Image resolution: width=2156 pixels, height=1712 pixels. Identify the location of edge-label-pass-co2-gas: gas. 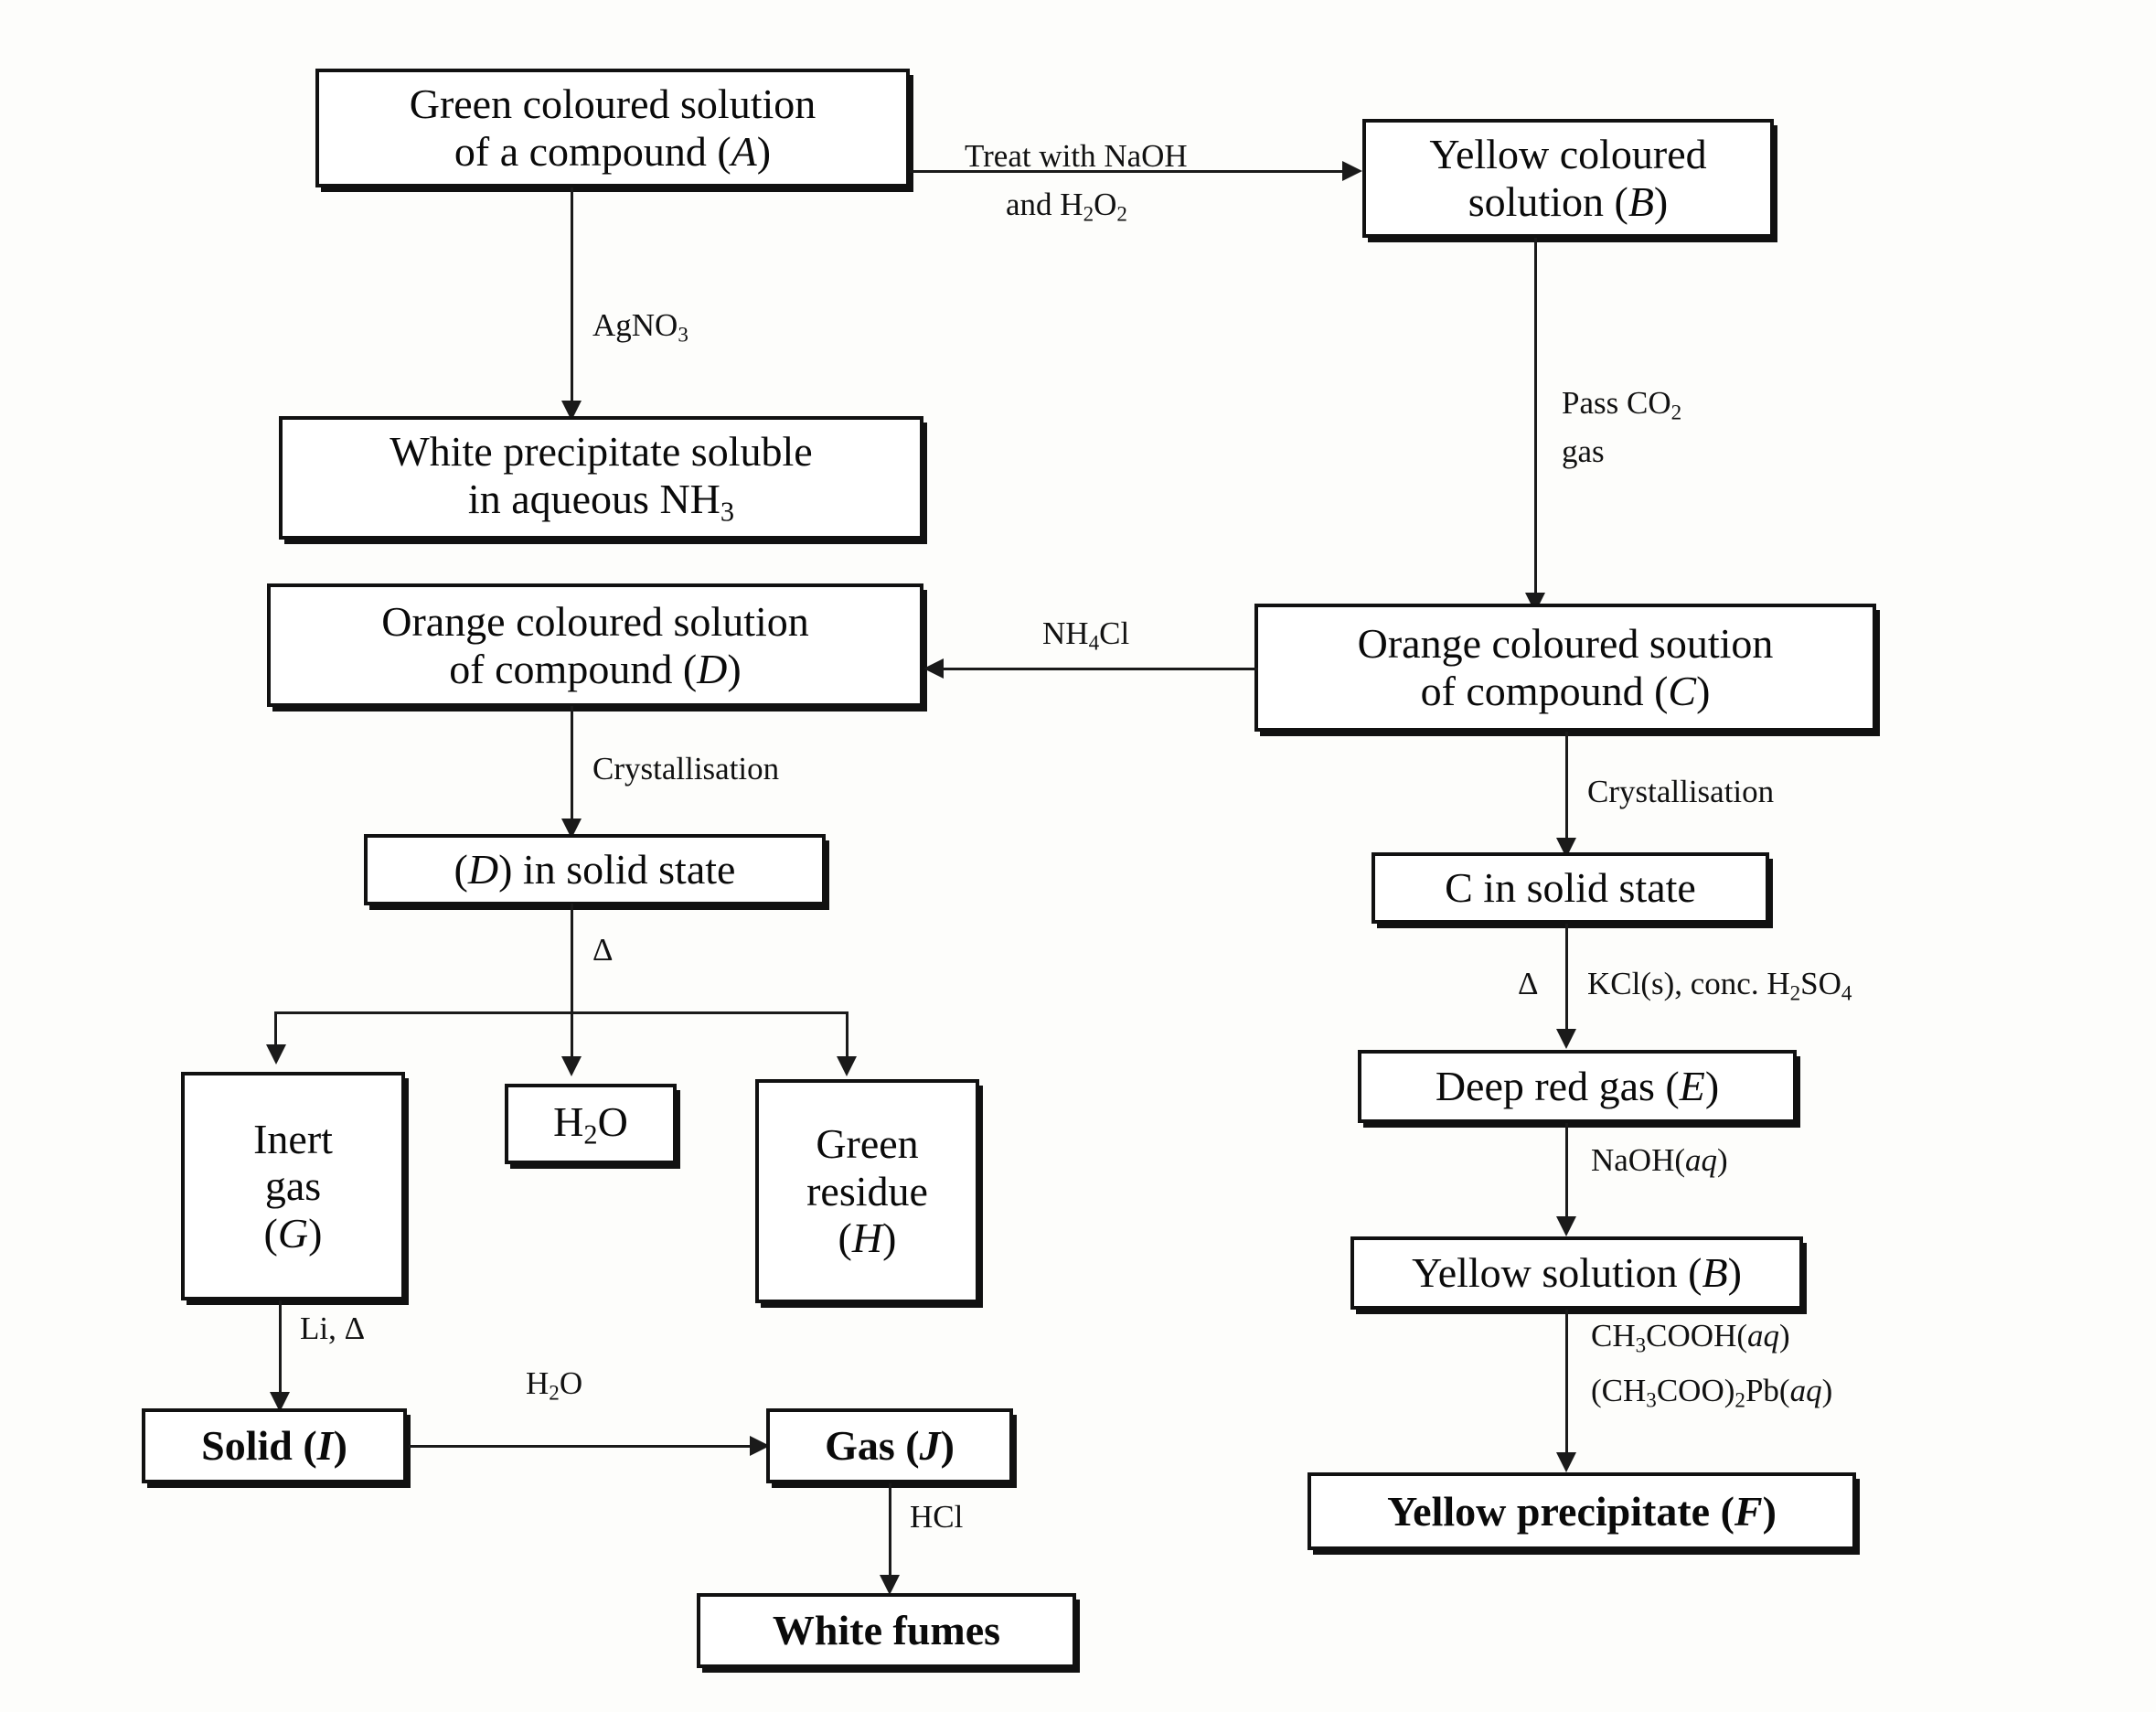
(1583, 451).